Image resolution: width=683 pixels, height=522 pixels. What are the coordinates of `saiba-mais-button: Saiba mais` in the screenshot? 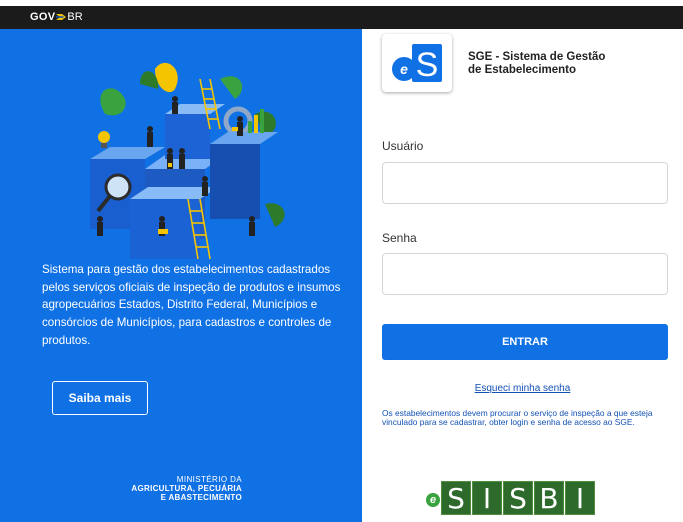 It's located at (100, 398).